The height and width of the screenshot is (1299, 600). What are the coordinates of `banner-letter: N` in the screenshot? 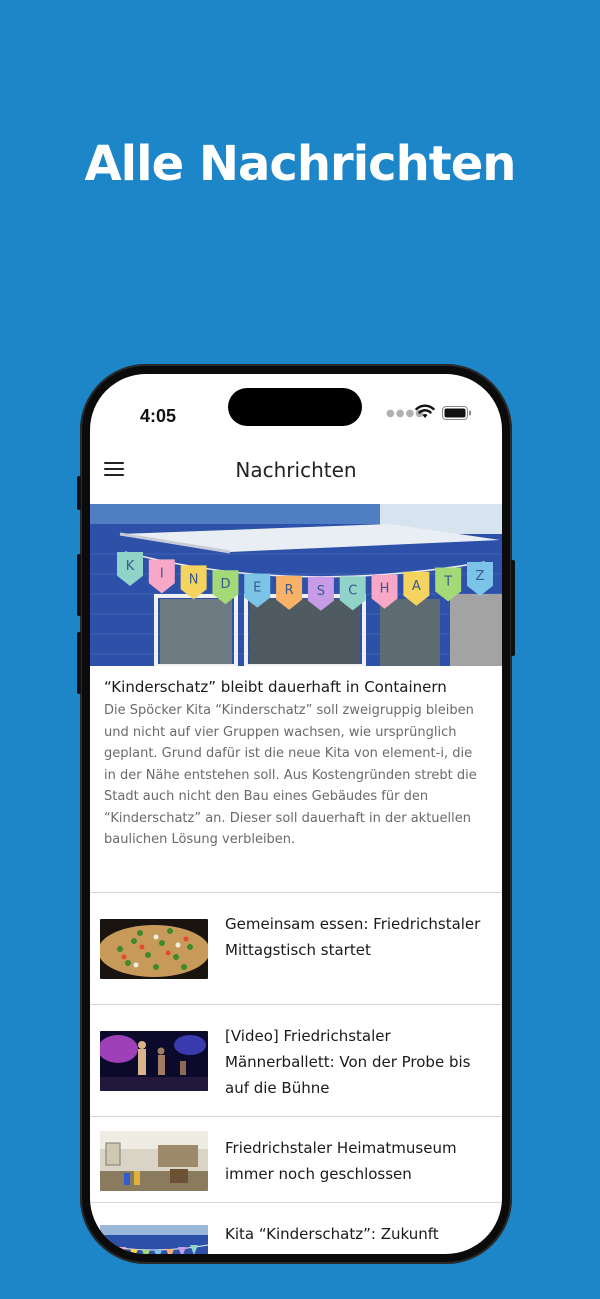 It's located at (194, 579).